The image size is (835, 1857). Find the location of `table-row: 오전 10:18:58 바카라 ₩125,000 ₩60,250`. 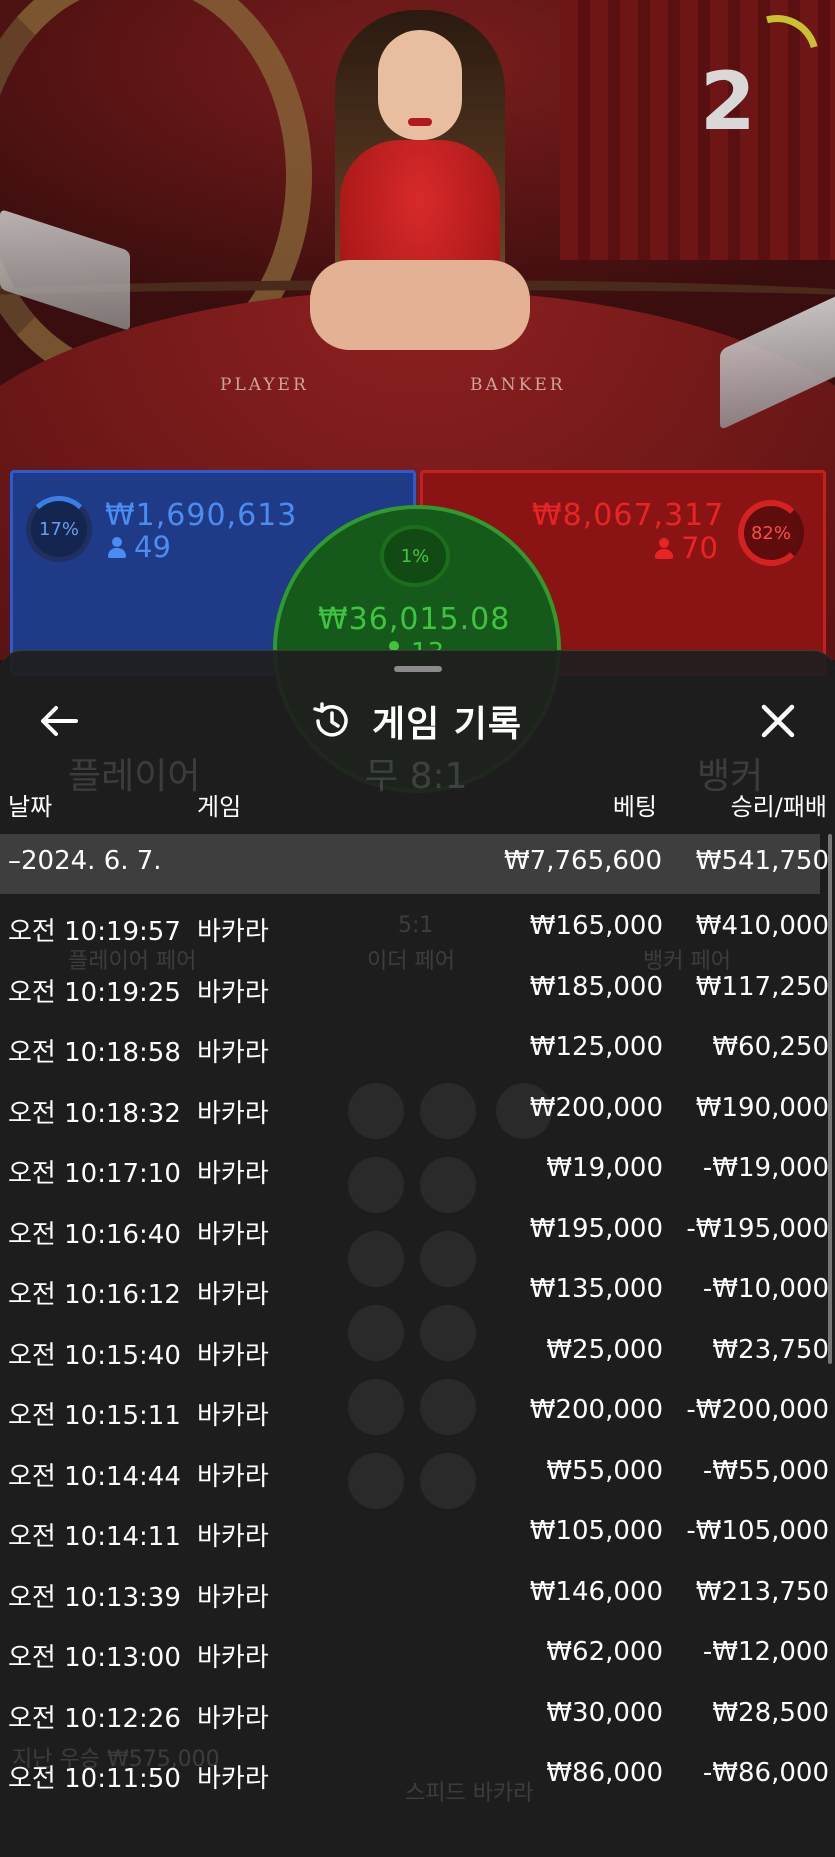

table-row: 오전 10:18:58 바카라 ₩125,000 ₩60,250 is located at coordinates (417, 1050).